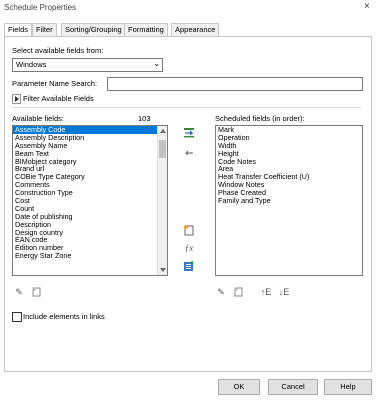 The image size is (378, 400). I want to click on new-parameter-icon, so click(189, 230).